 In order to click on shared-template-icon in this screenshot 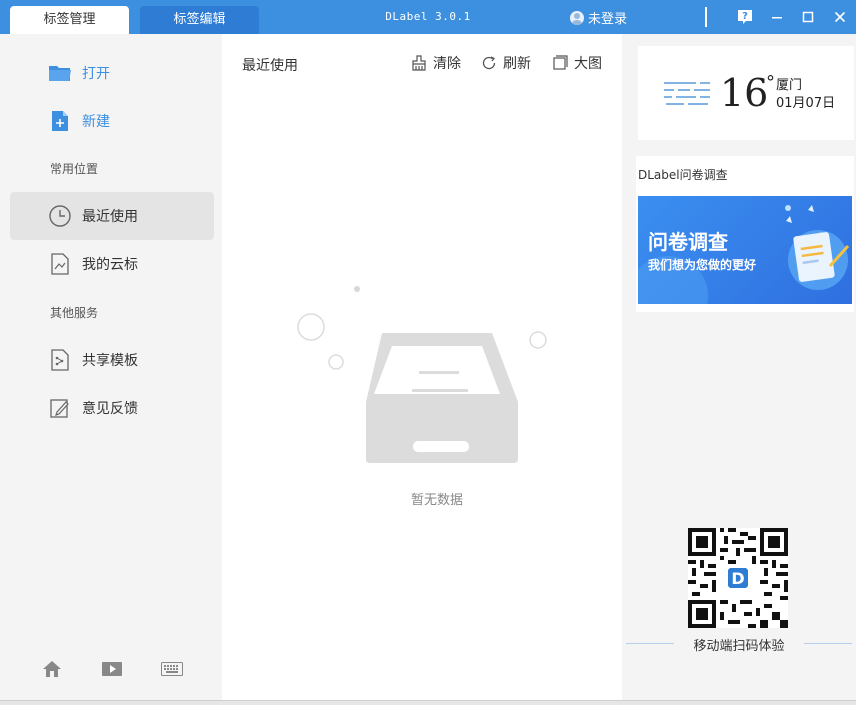, I will do `click(60, 360)`.